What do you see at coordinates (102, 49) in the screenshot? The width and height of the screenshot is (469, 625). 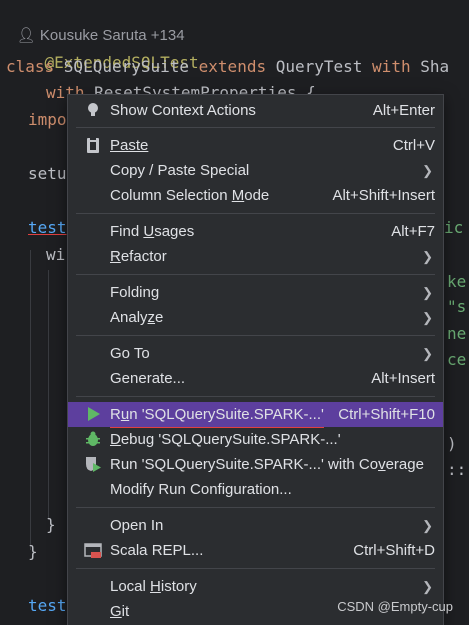 I see `code-line: @ExtendedSQLTest` at bounding box center [102, 49].